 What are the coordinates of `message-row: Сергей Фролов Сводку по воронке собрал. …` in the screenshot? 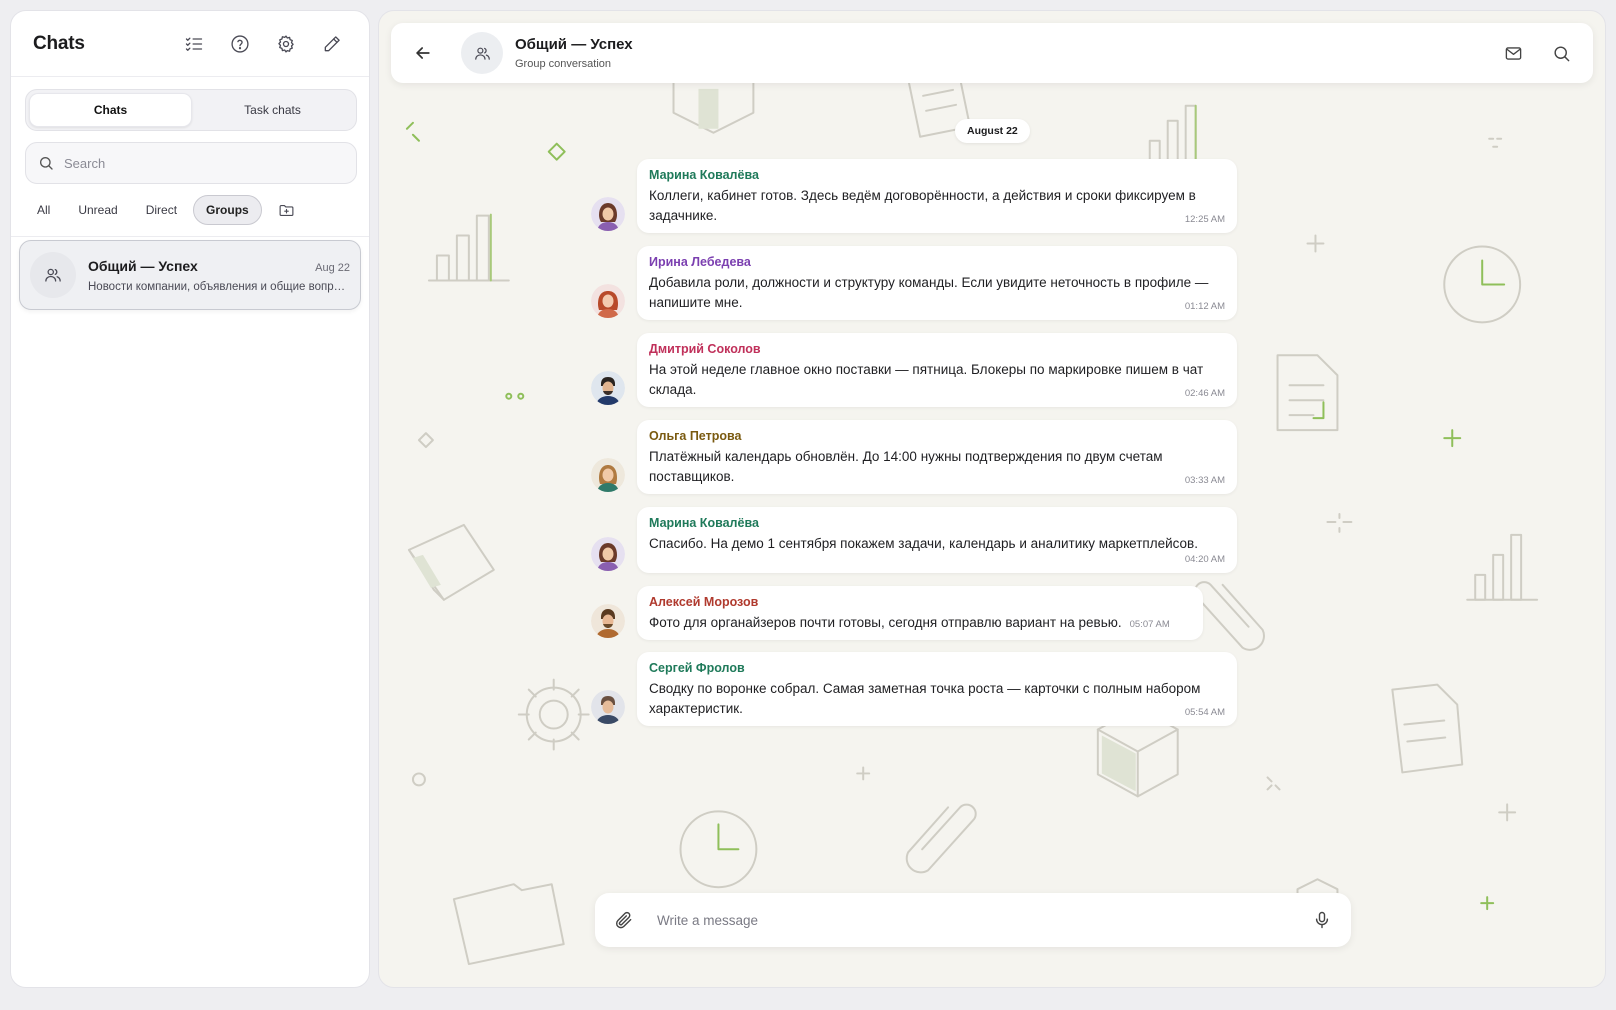 It's located at (914, 689).